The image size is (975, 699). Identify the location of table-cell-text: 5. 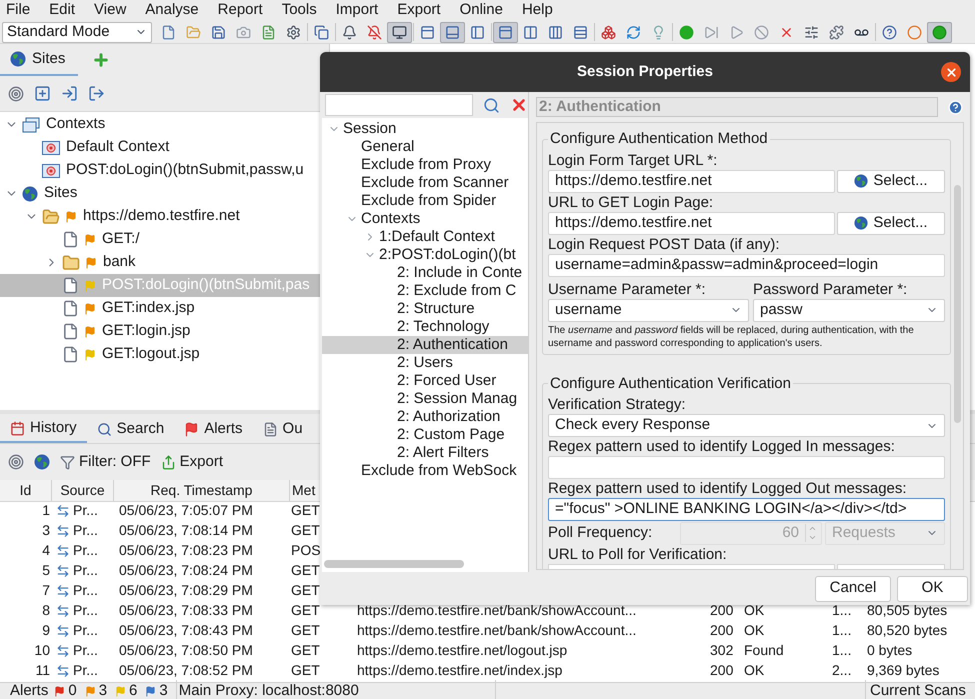
(46, 570).